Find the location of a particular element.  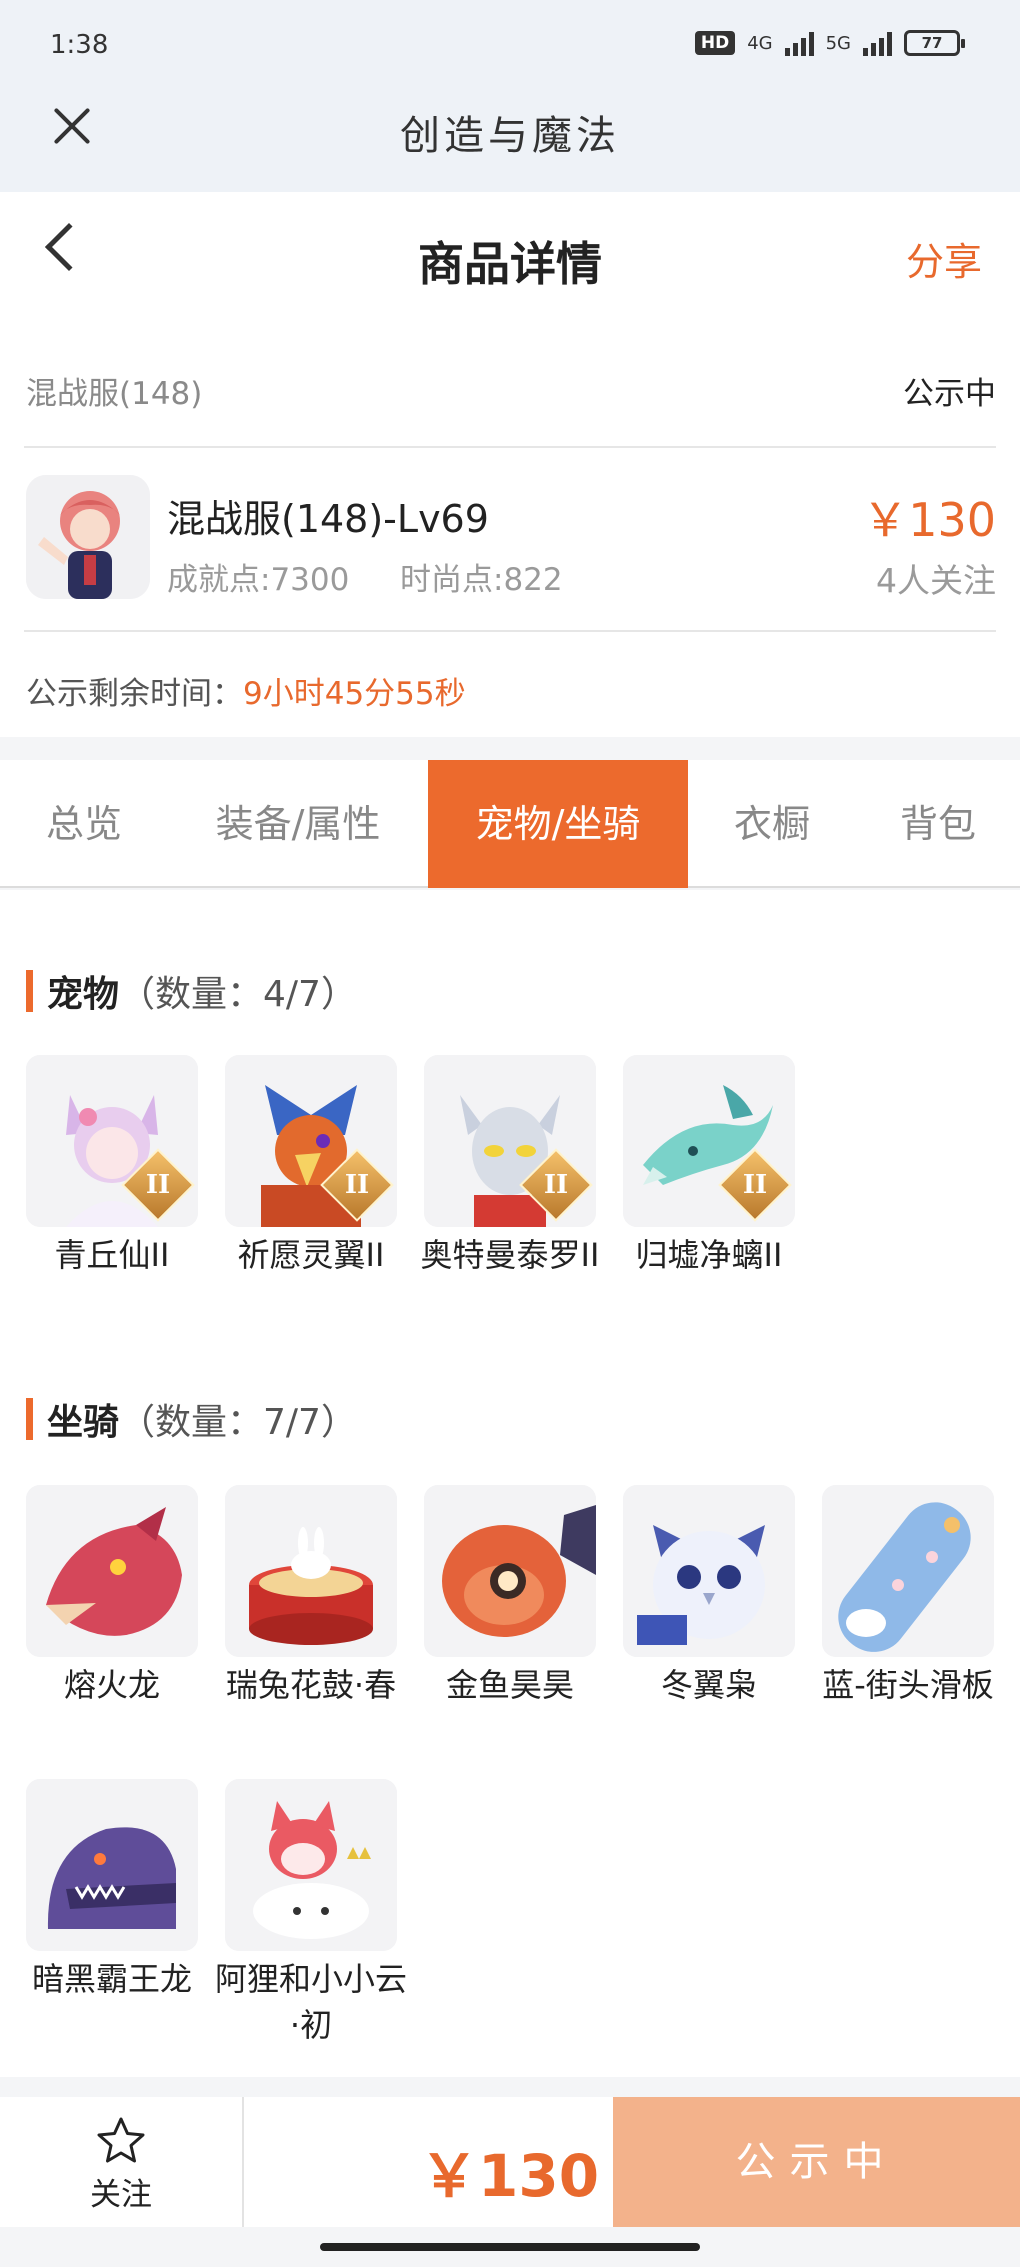

pet-name: 青丘仙II is located at coordinates (112, 1255).